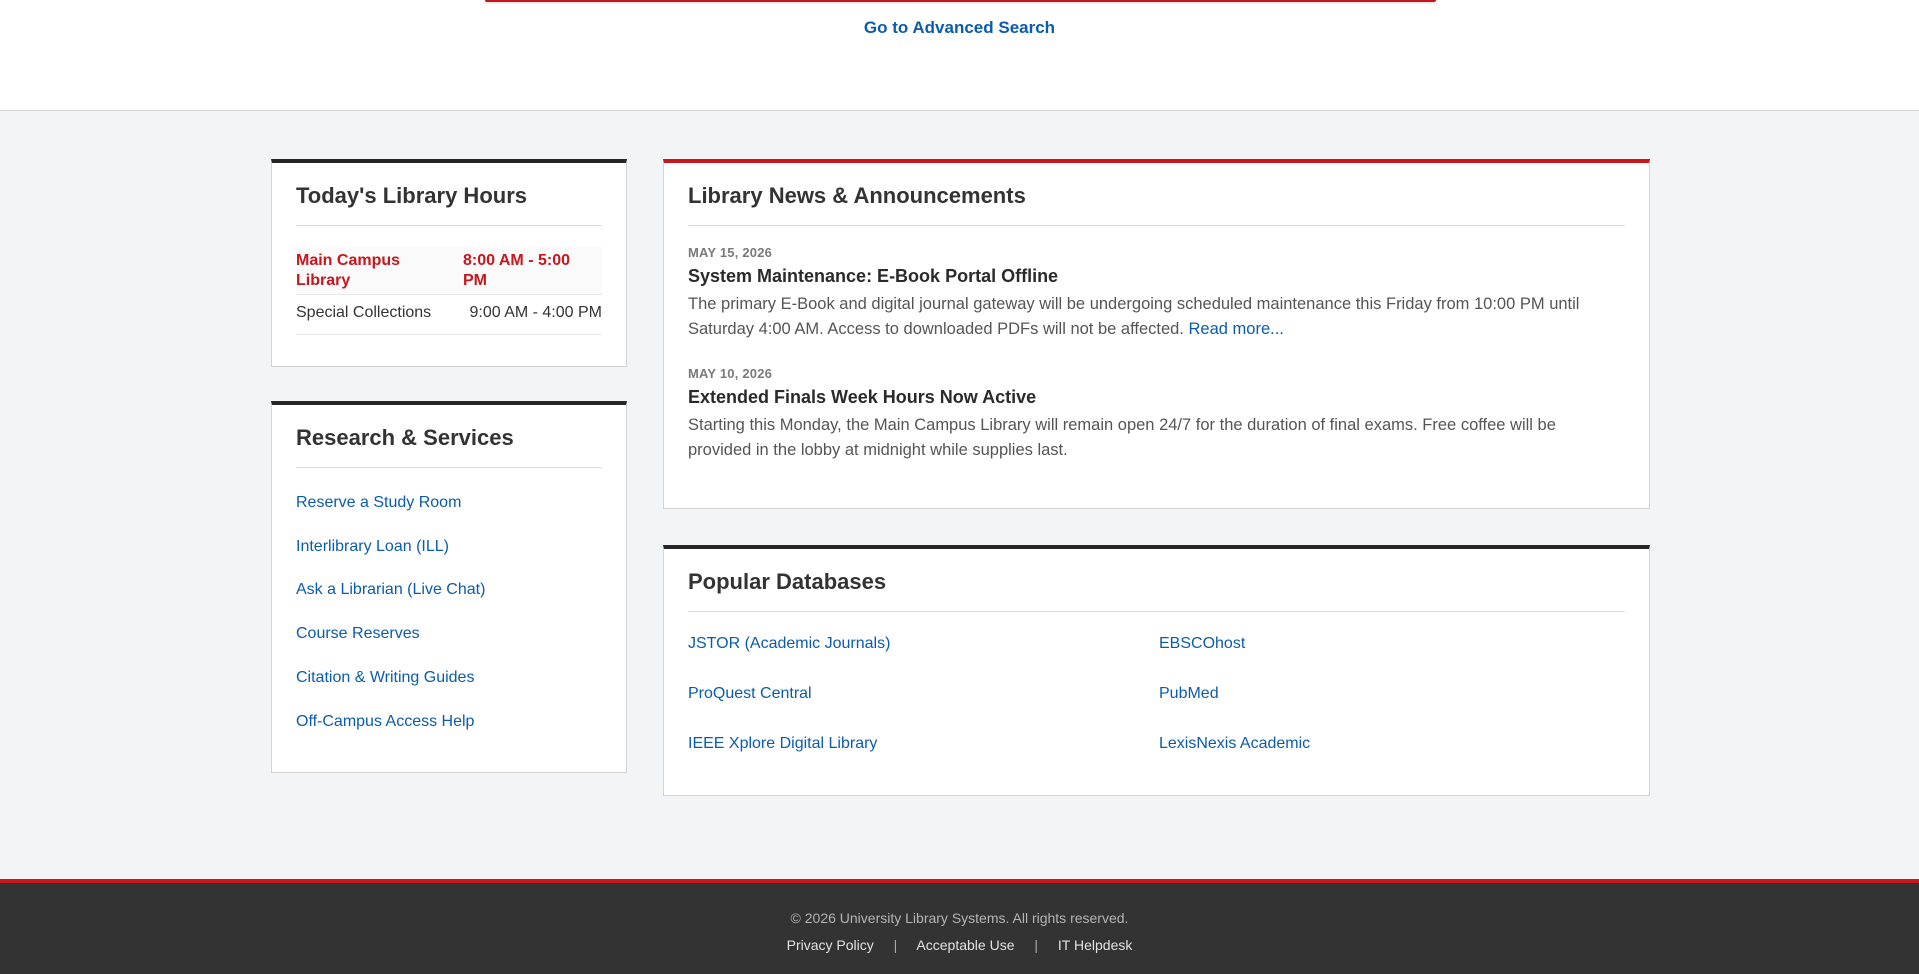  What do you see at coordinates (1189, 694) in the screenshot?
I see `database-link-pubmed: PubMed` at bounding box center [1189, 694].